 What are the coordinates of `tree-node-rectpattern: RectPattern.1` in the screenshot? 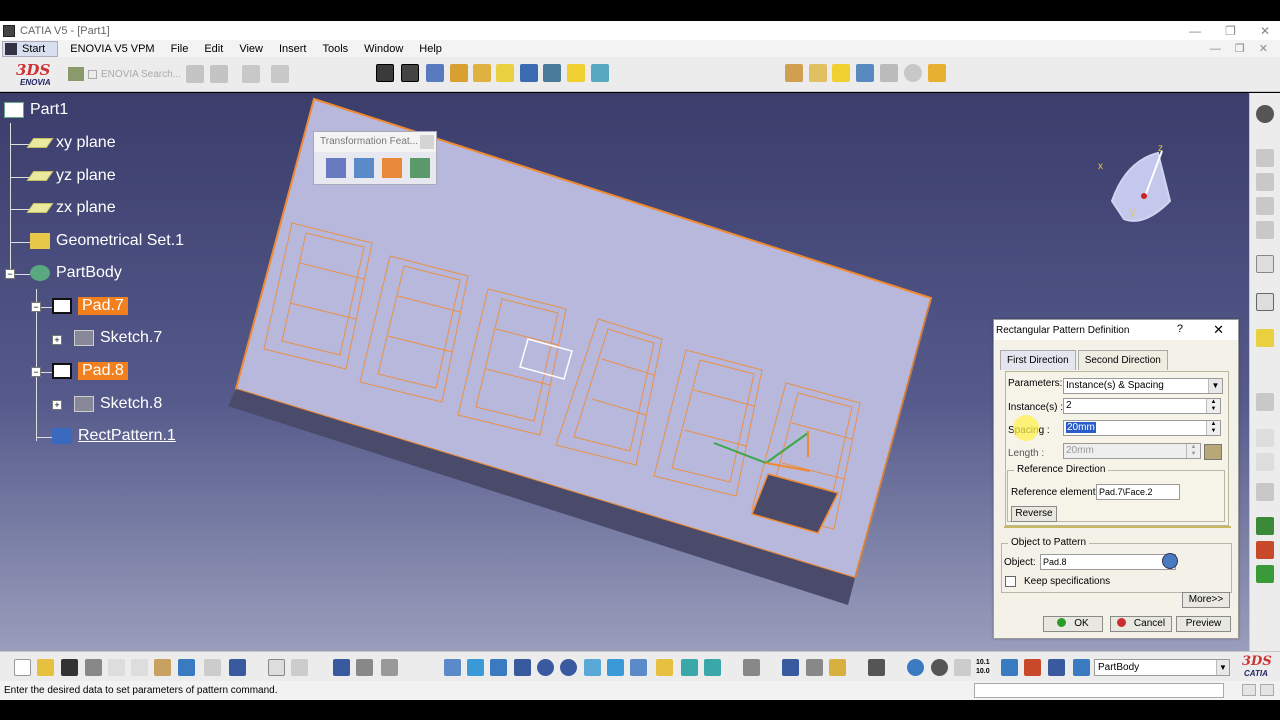 It's located at (114, 436).